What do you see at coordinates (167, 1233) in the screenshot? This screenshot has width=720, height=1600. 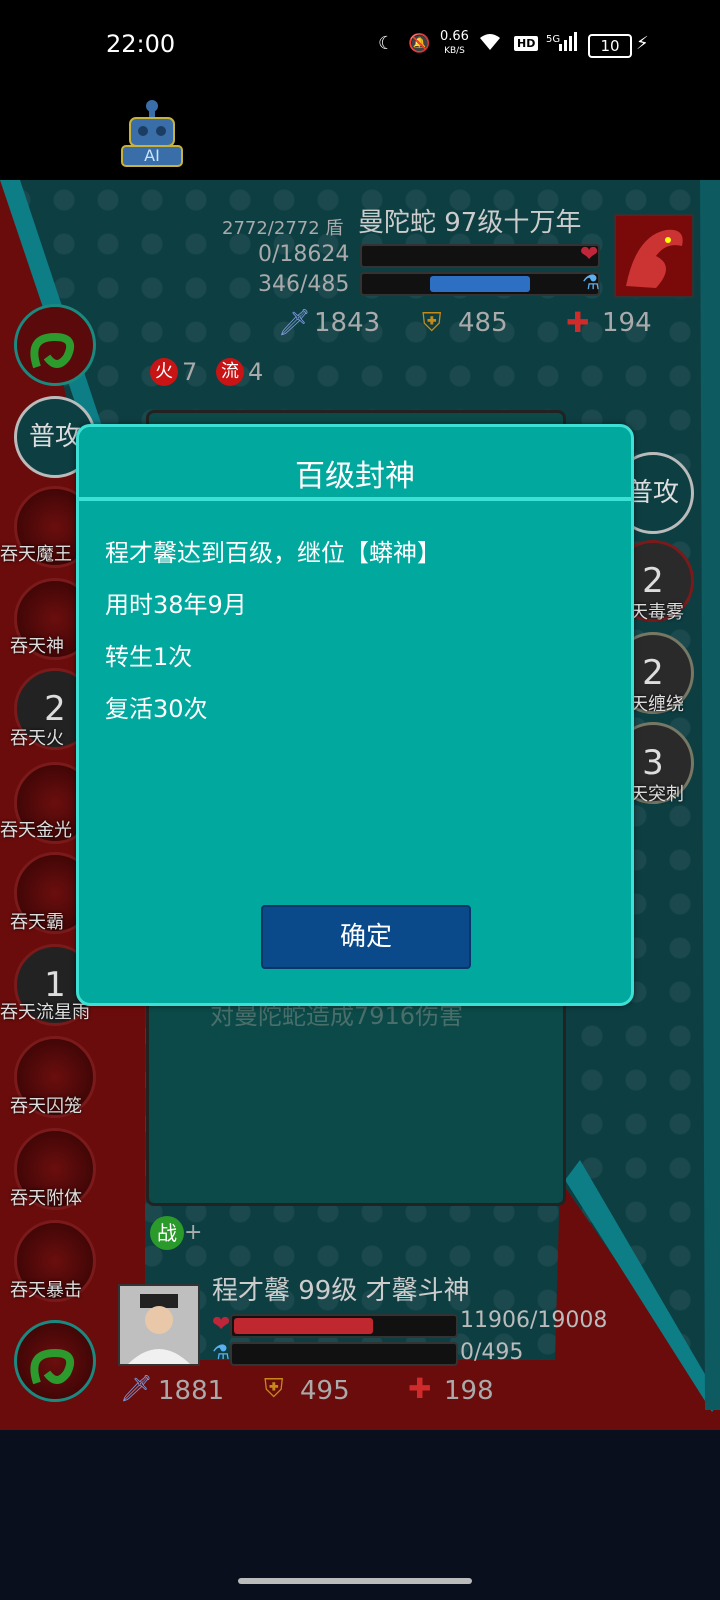 I see `war-badge: 战` at bounding box center [167, 1233].